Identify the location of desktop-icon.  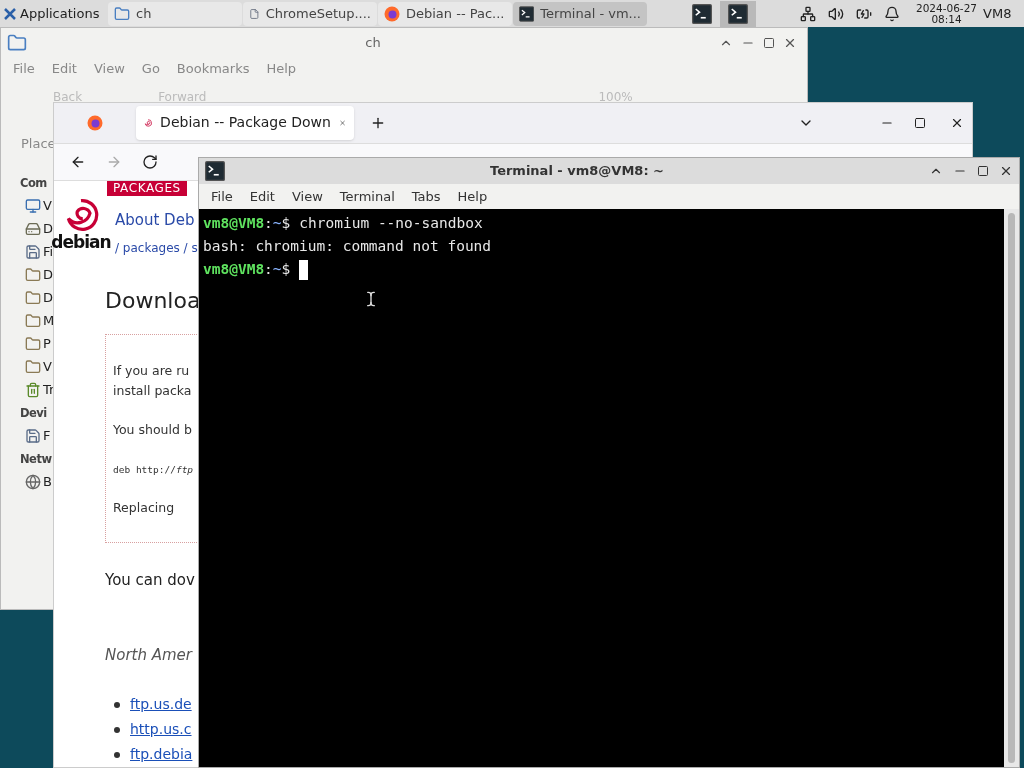
(33, 206).